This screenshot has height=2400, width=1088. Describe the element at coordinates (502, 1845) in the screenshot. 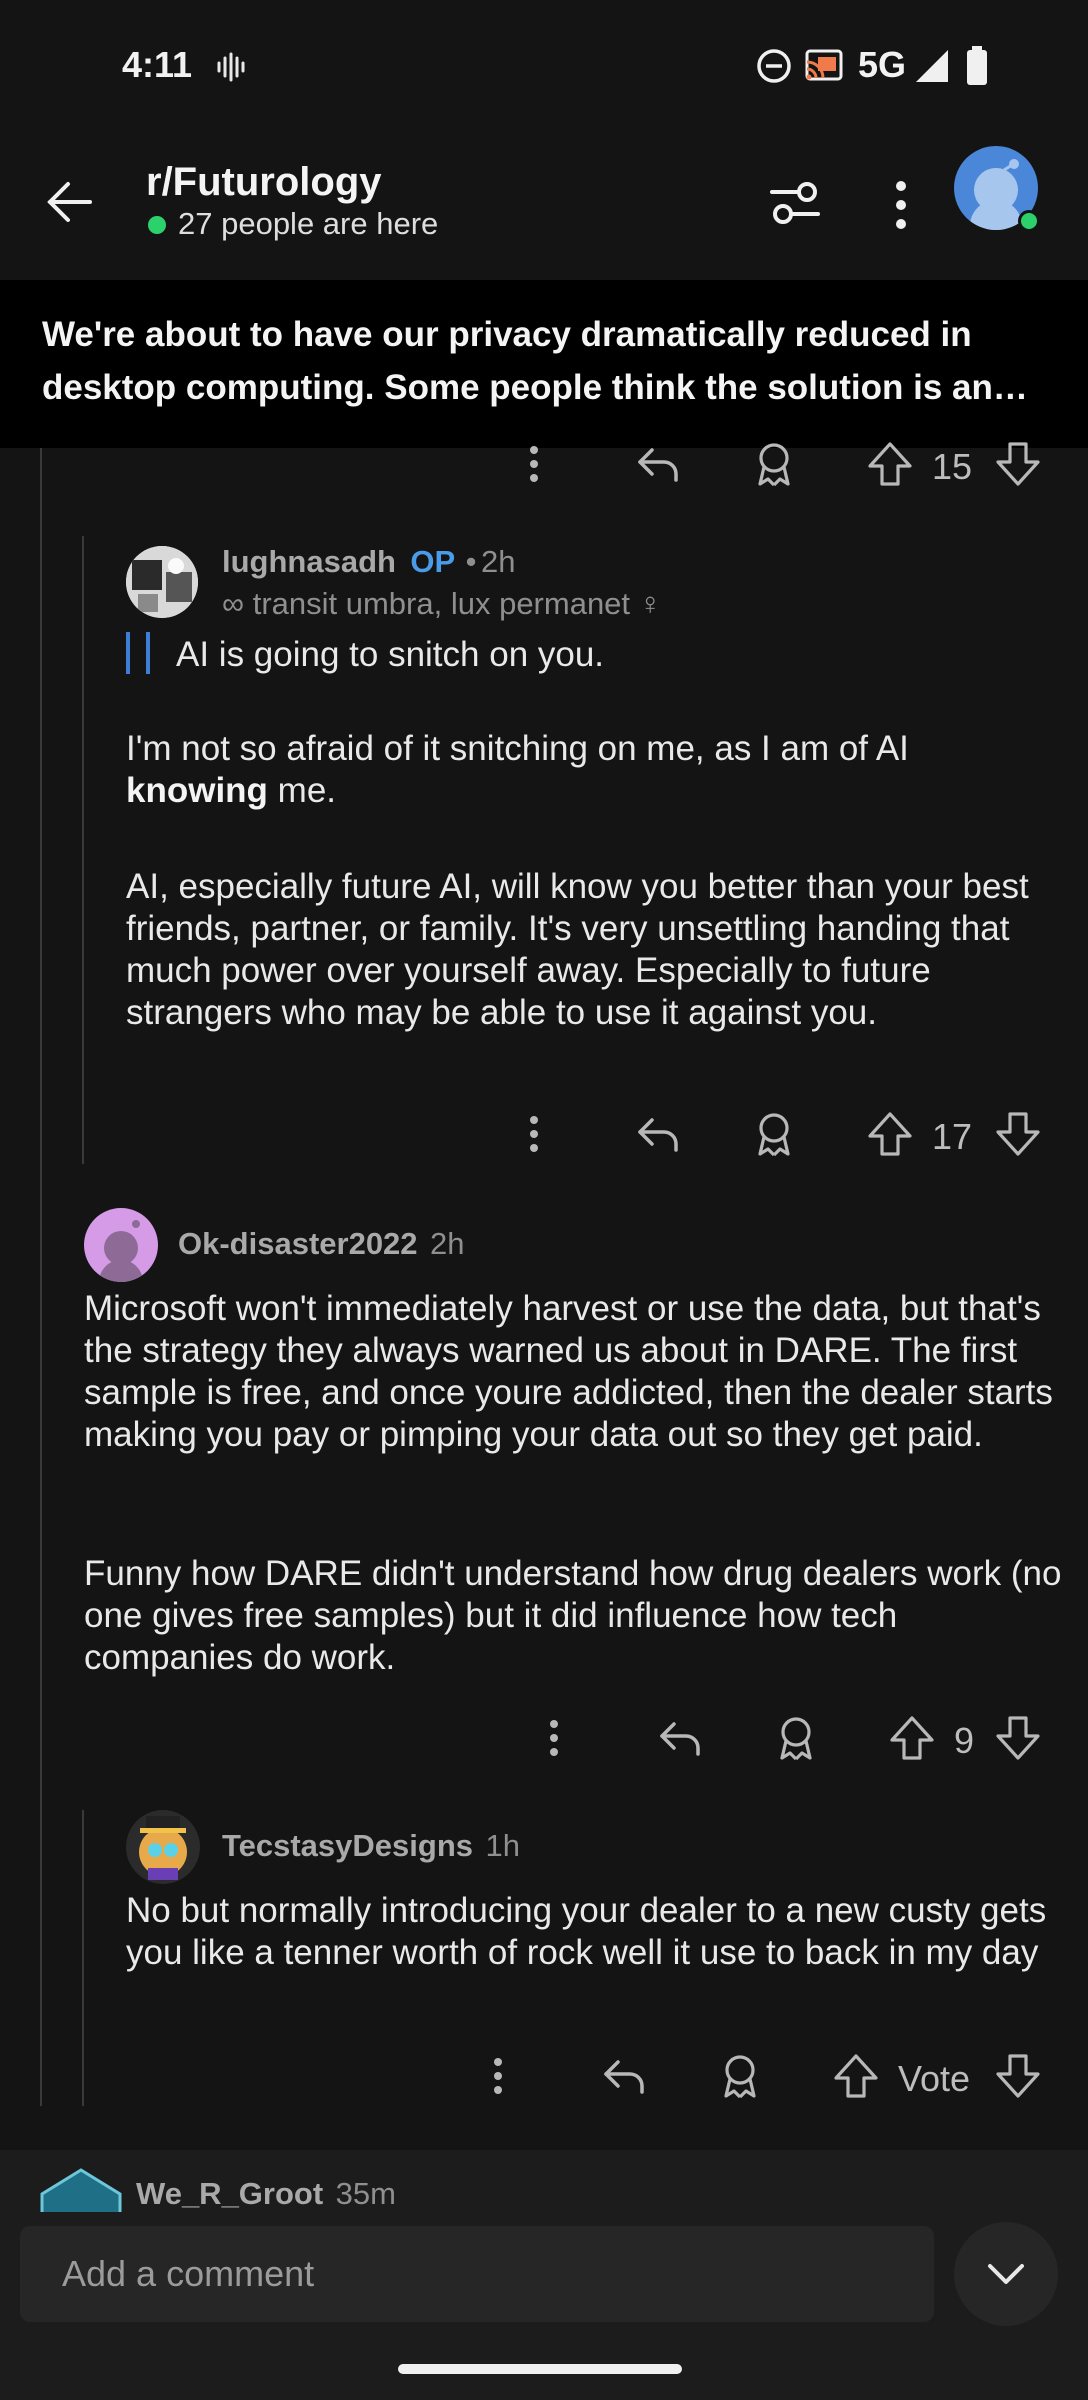

I see `comment-time: 1h` at that location.